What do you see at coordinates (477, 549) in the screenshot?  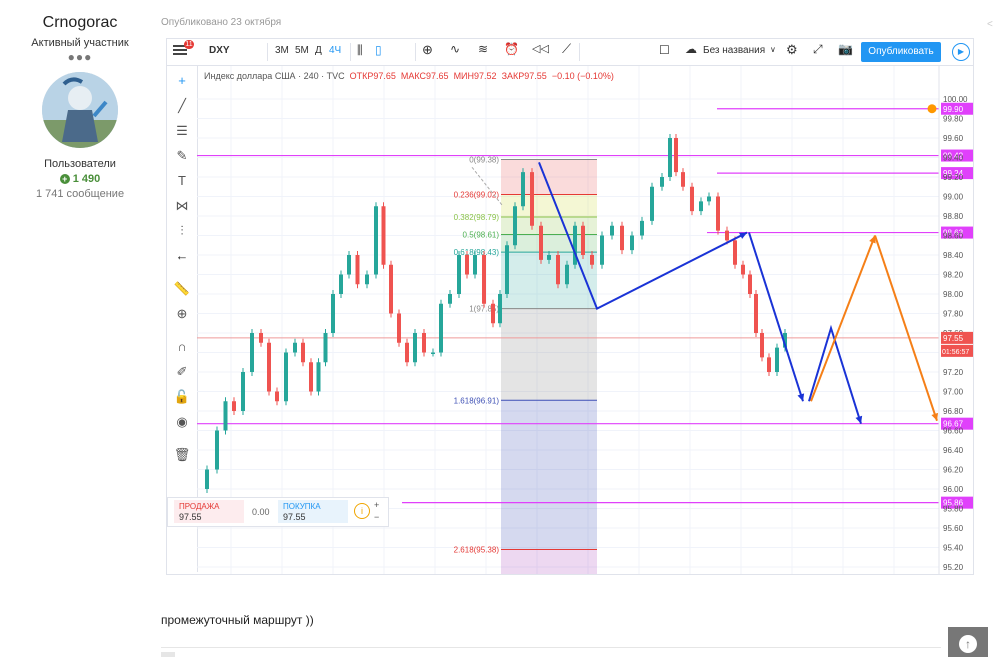 I see `fib-label: 2.618(95.38)` at bounding box center [477, 549].